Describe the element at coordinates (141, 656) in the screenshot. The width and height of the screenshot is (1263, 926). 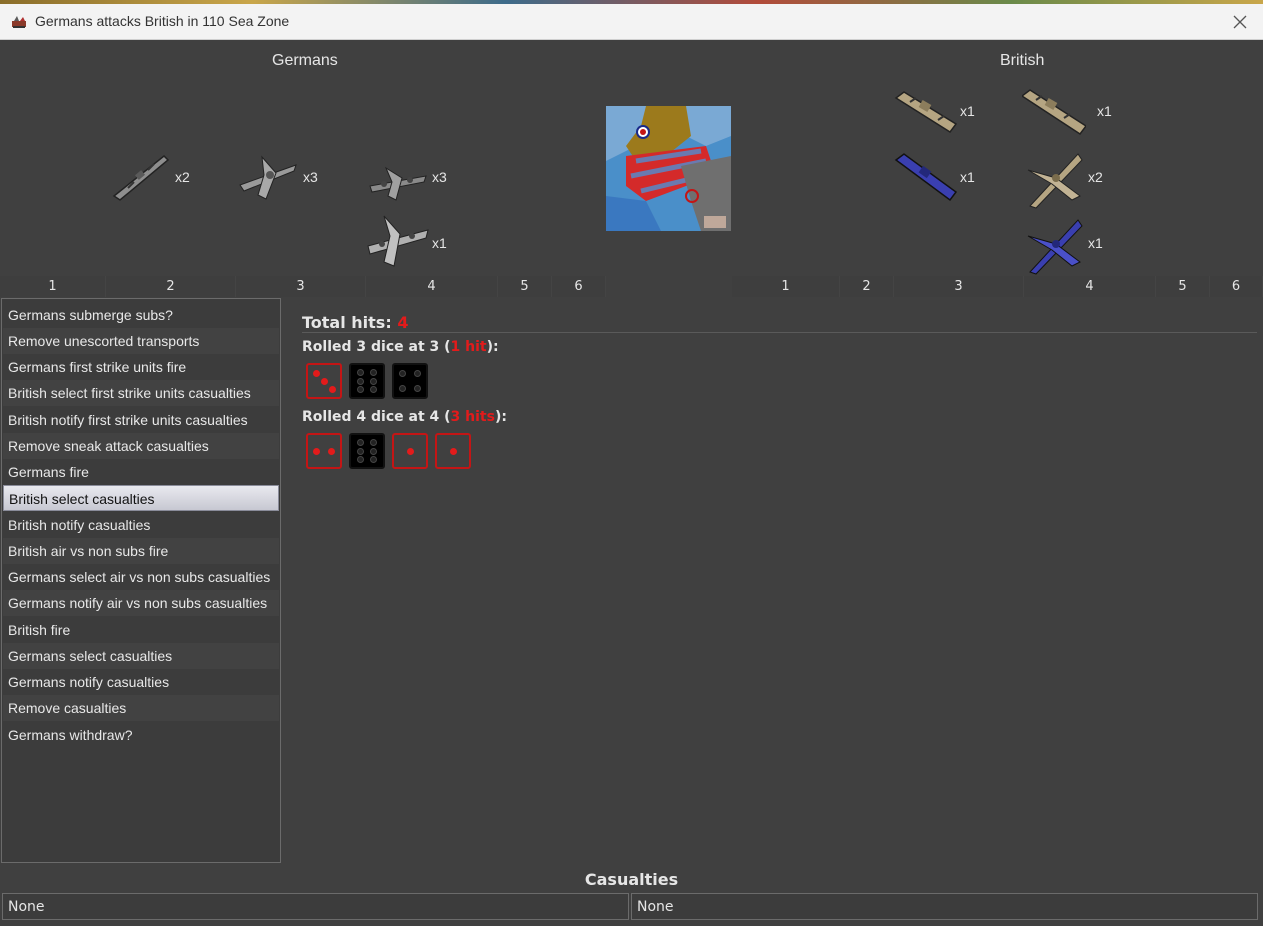
I see `step-item: Germans select casualties` at that location.